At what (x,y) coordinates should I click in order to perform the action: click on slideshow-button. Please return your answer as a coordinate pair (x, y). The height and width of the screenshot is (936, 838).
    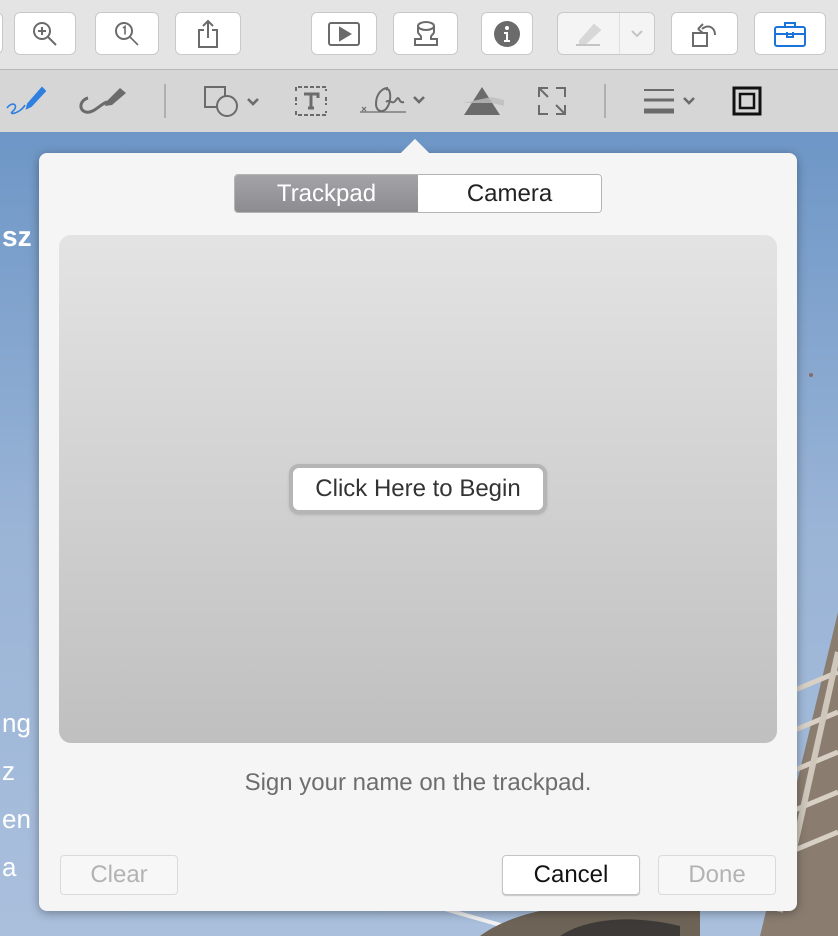
    Looking at the image, I should click on (344, 33).